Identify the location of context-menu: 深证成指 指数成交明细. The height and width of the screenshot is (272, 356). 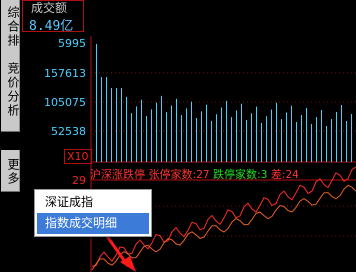
(93, 213).